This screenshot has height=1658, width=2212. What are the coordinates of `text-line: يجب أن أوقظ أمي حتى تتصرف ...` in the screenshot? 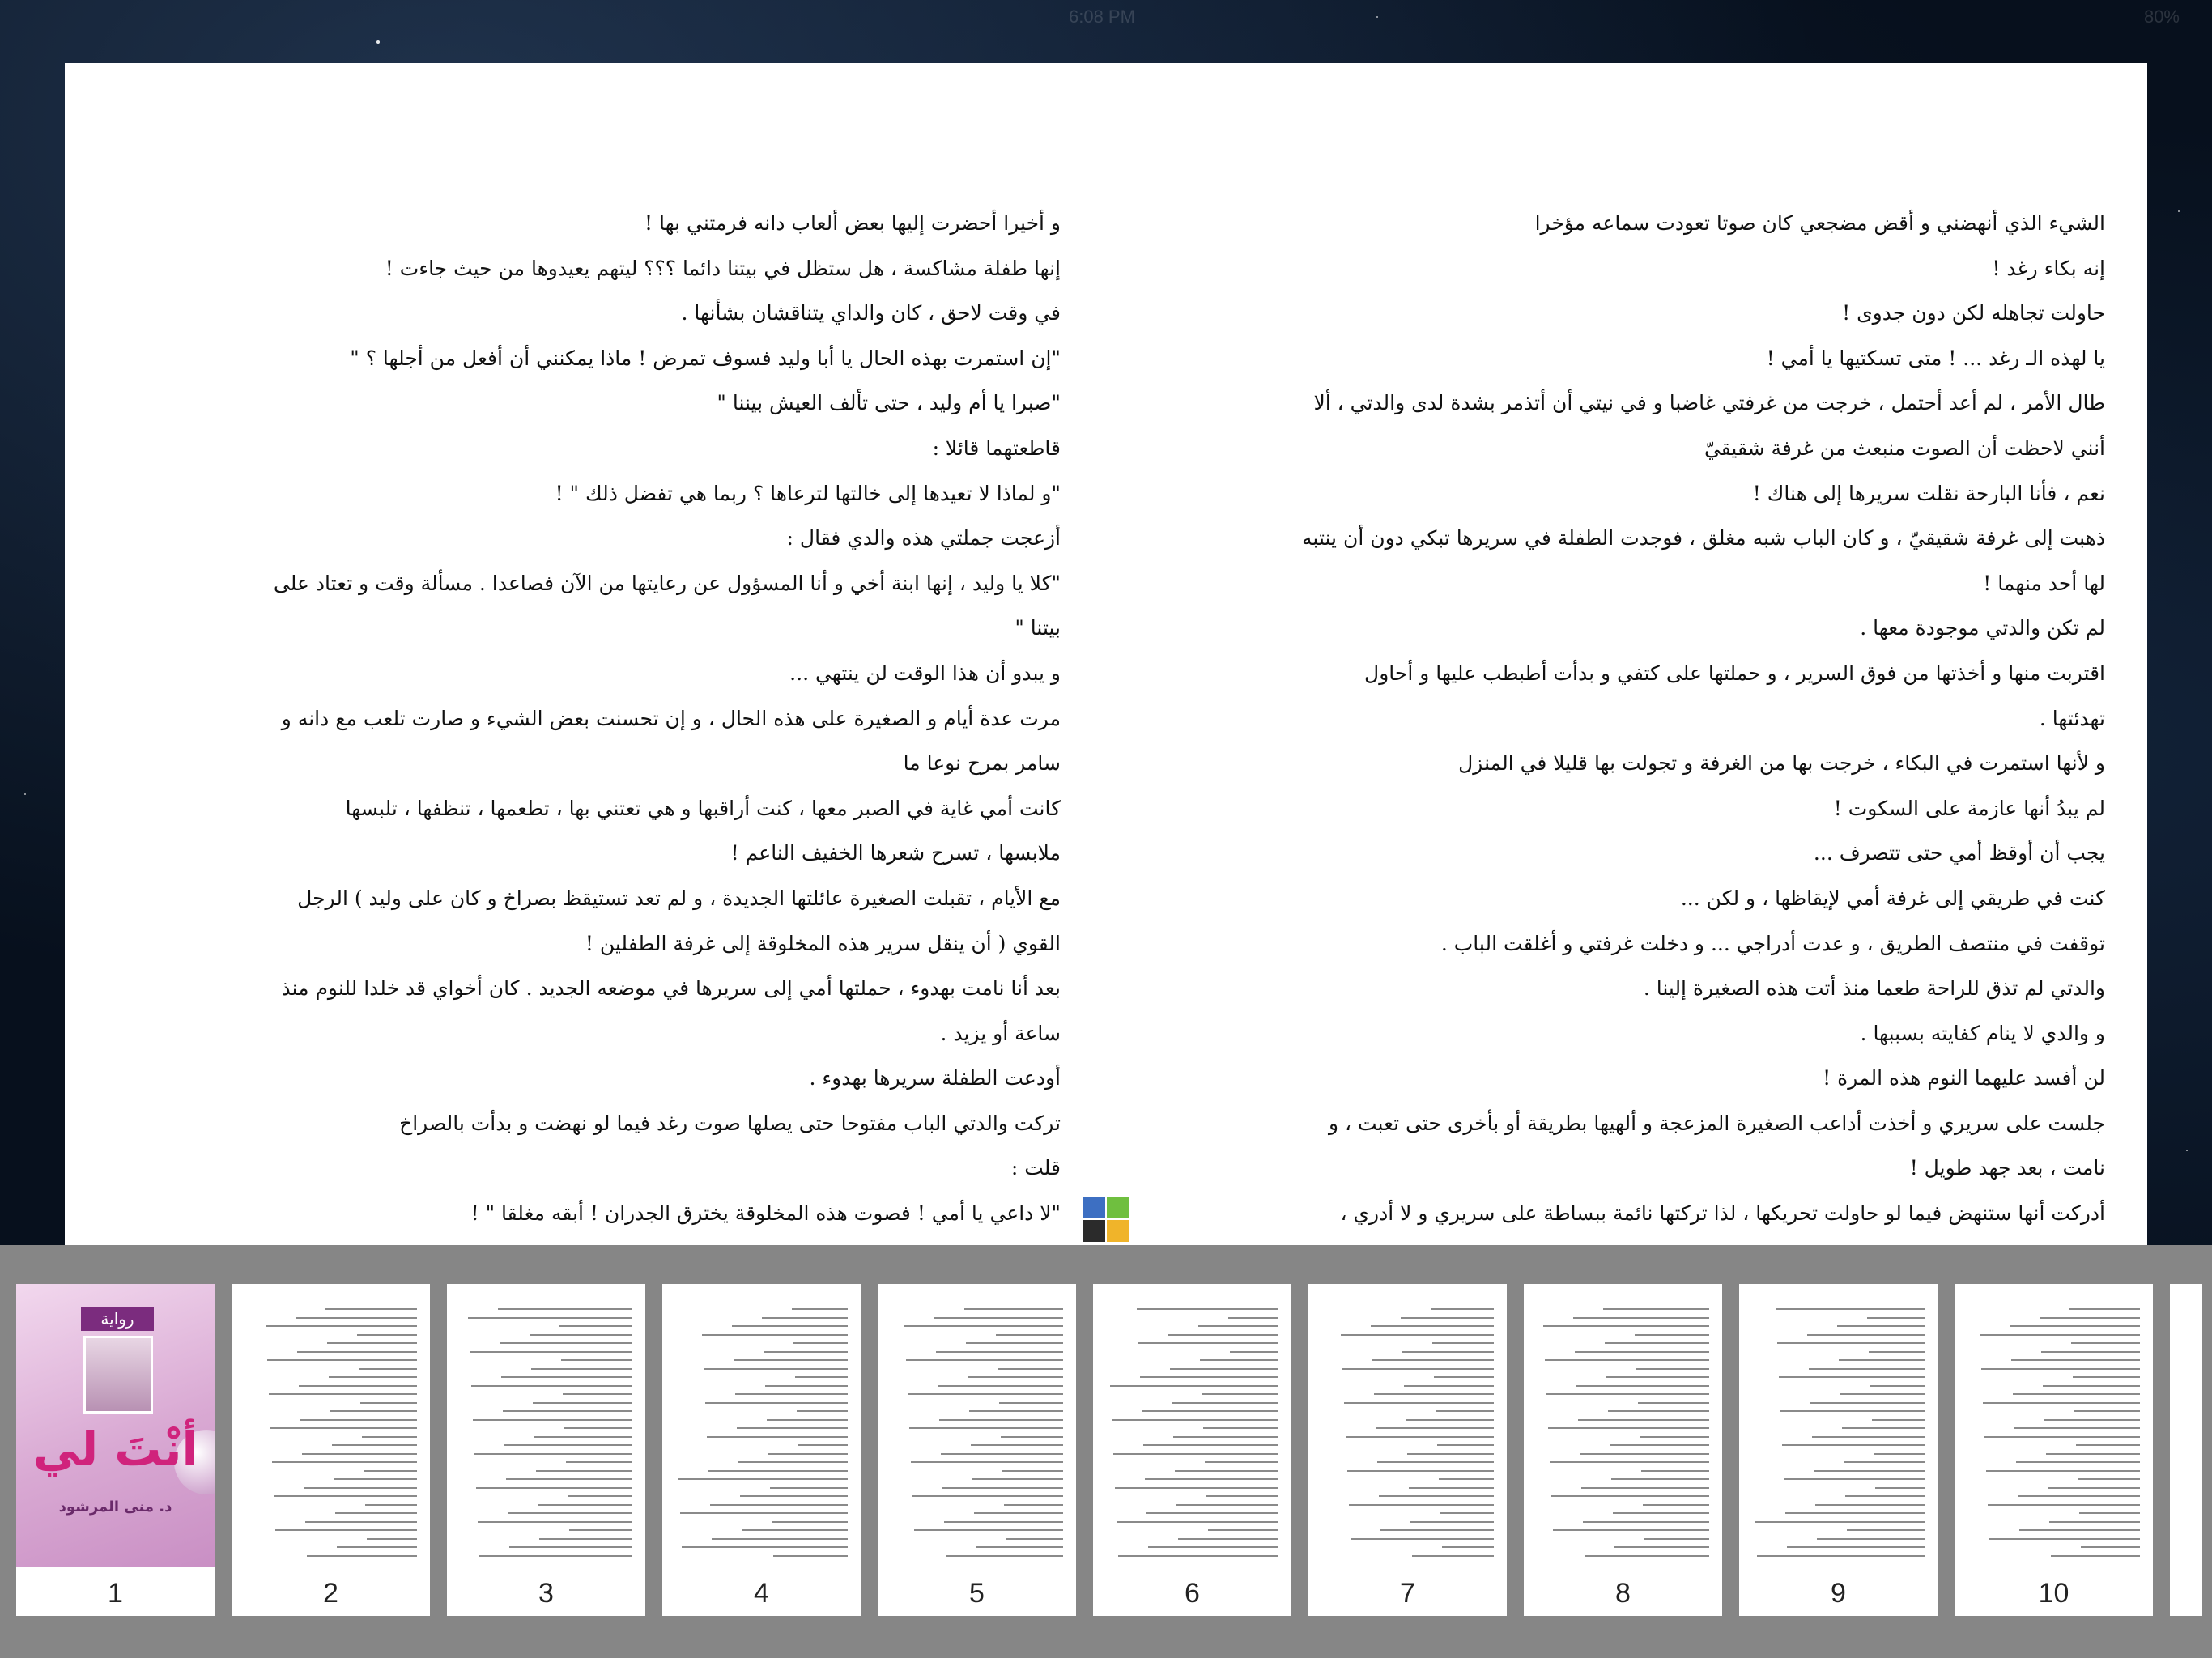 It's located at (1959, 853).